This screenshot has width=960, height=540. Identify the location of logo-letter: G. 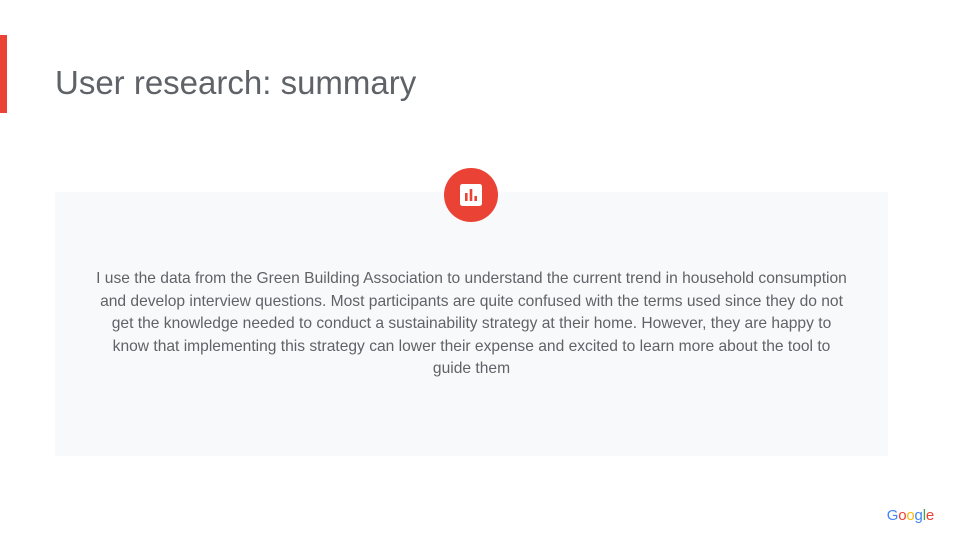
(892, 515).